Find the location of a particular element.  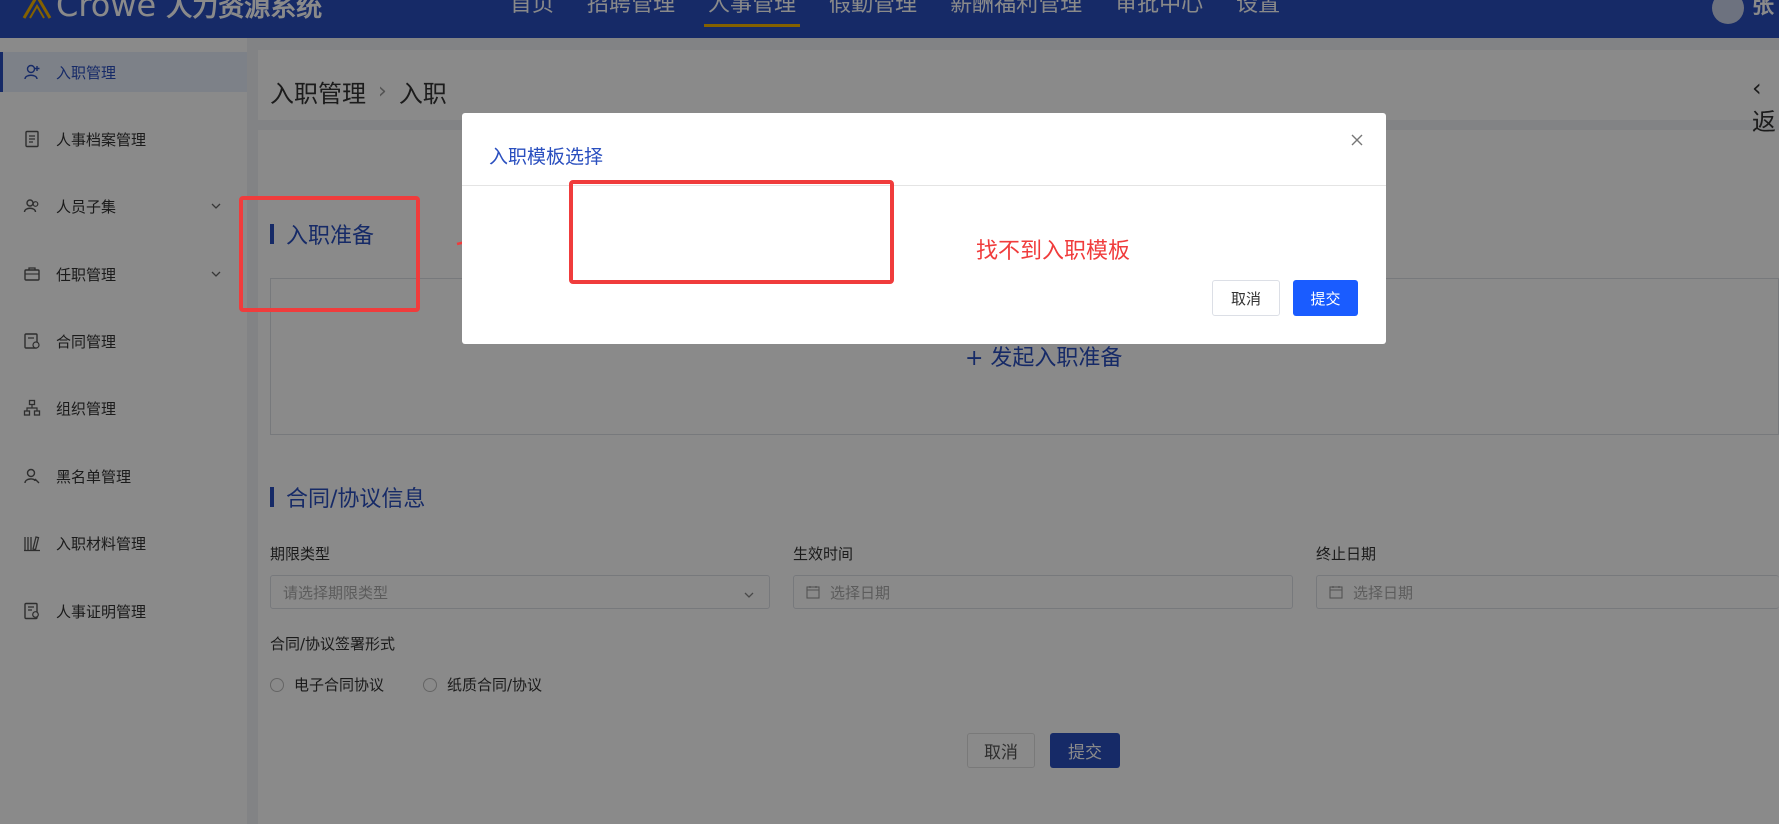

annotation-note: 找不到入职模板 is located at coordinates (1053, 251).